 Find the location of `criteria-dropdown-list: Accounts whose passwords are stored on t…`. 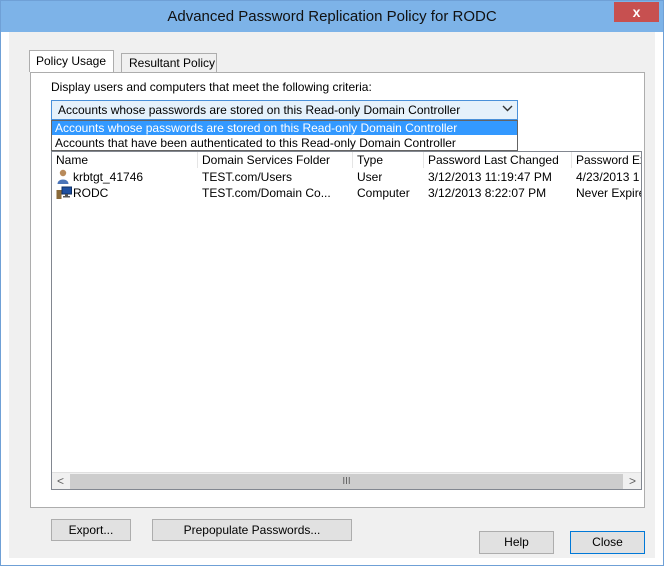

criteria-dropdown-list: Accounts whose passwords are stored on t… is located at coordinates (284, 135).